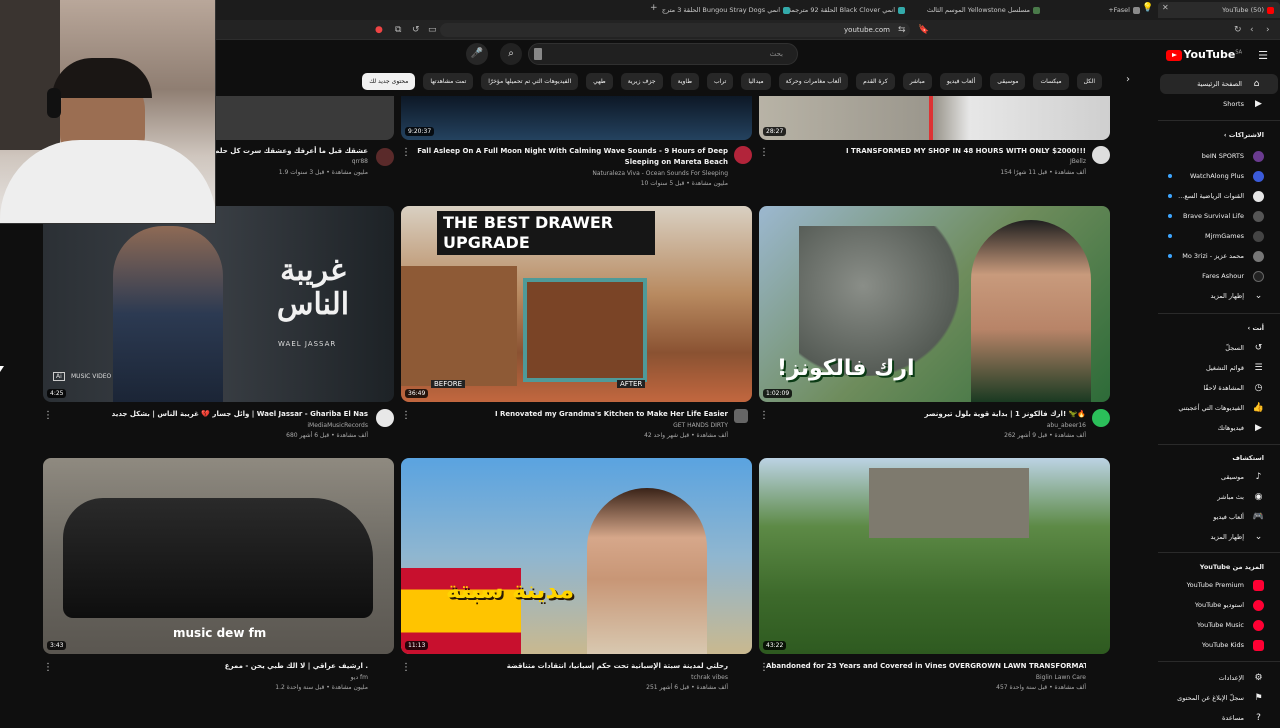 The image size is (1280, 728). I want to click on channel-name: ديو fm, so click(359, 677).